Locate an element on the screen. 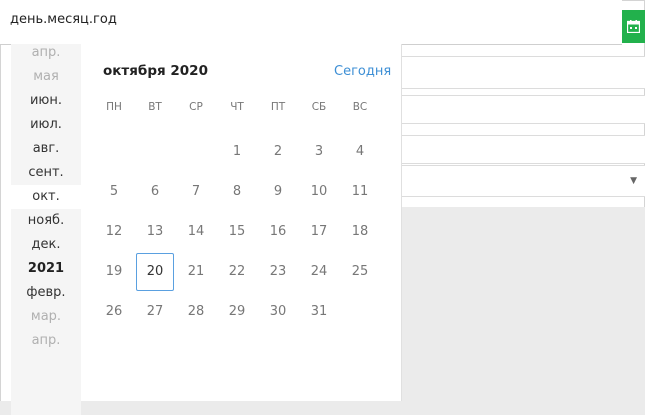 Image resolution: width=645 pixels, height=415 pixels. weekday-header: ВТ is located at coordinates (155, 107).